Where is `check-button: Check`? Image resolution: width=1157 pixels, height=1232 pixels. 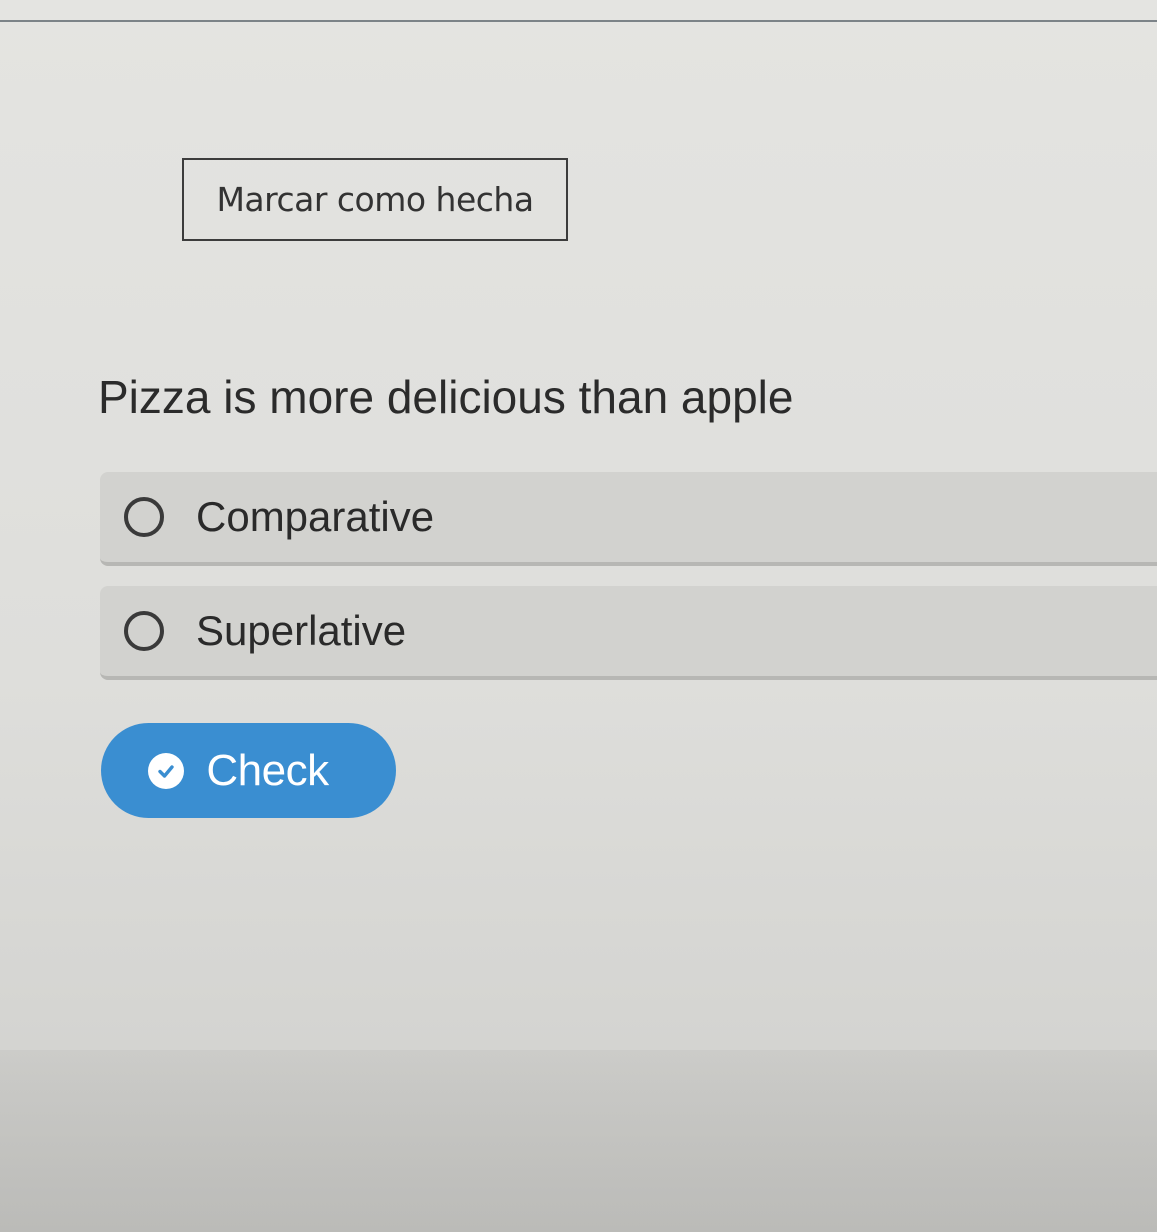 check-button: Check is located at coordinates (248, 770).